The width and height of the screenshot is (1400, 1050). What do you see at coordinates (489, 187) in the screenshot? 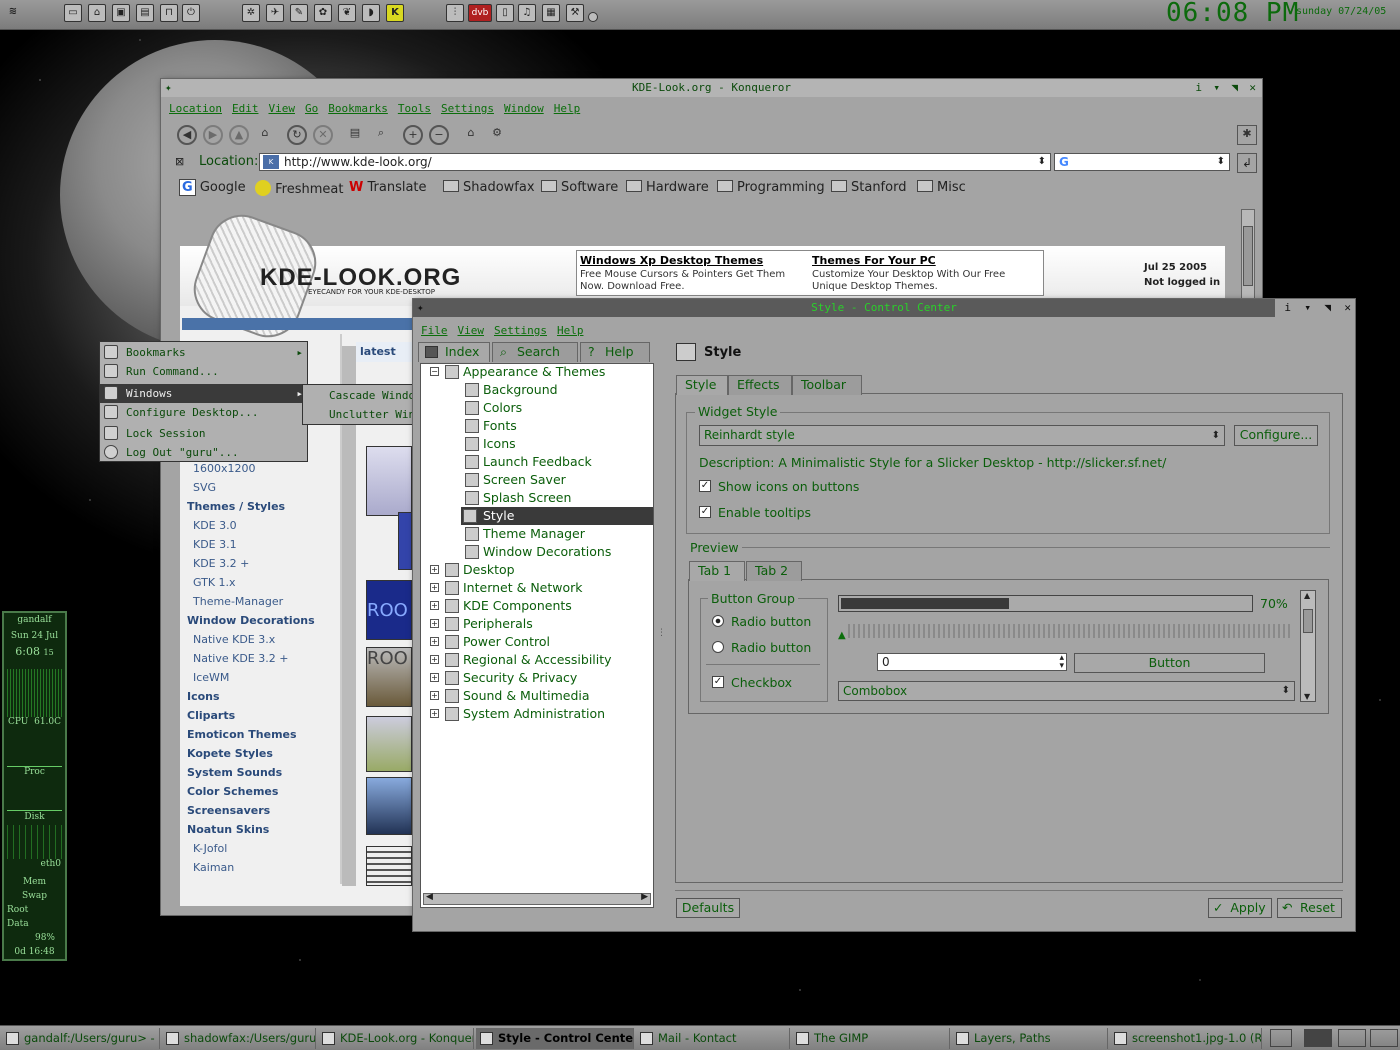
I see `bookmark-folder-shadowfax: Shadowfax` at bounding box center [489, 187].